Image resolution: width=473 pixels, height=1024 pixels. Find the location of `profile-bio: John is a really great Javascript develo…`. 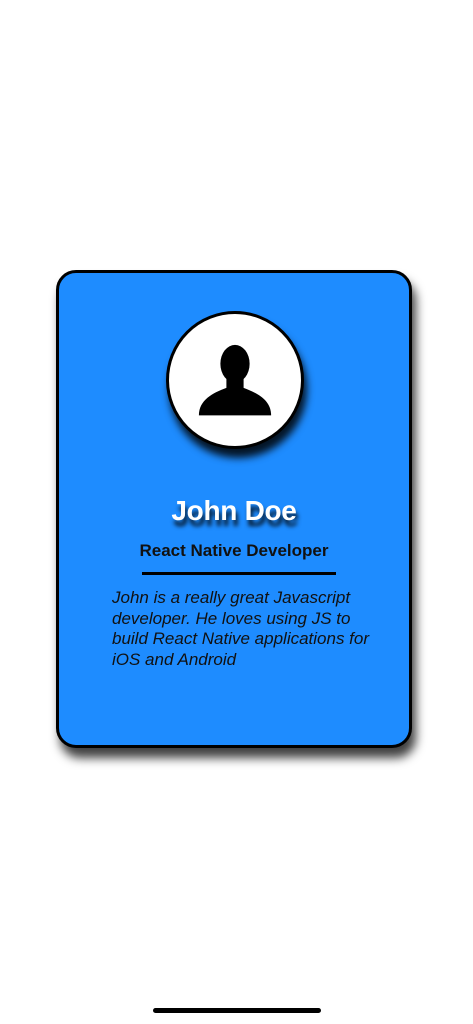

profile-bio: John is a really great Javascript develo… is located at coordinates (241, 628).